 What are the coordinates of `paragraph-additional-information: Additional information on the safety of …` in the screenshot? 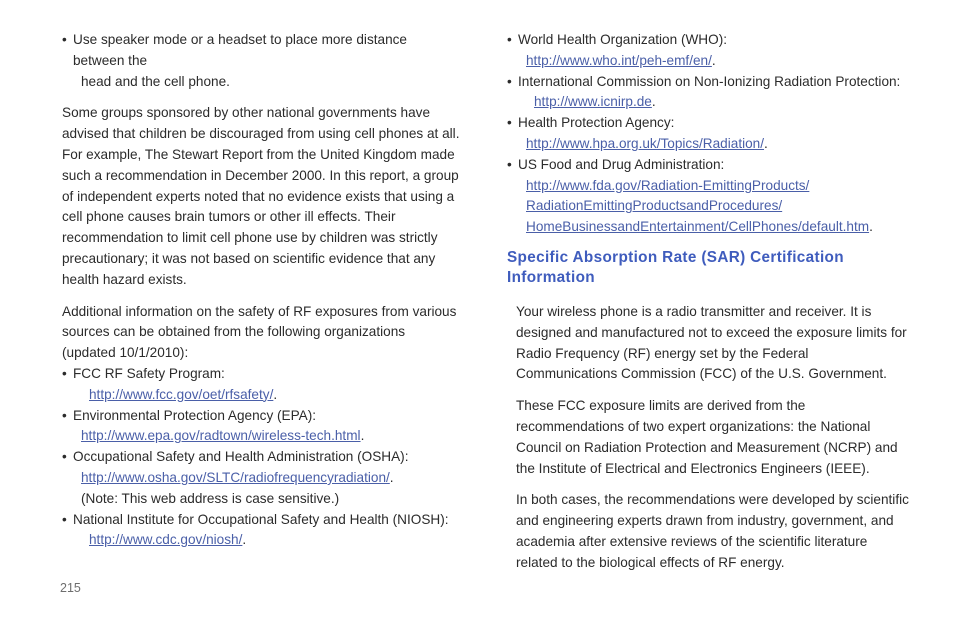 It's located at (259, 332).